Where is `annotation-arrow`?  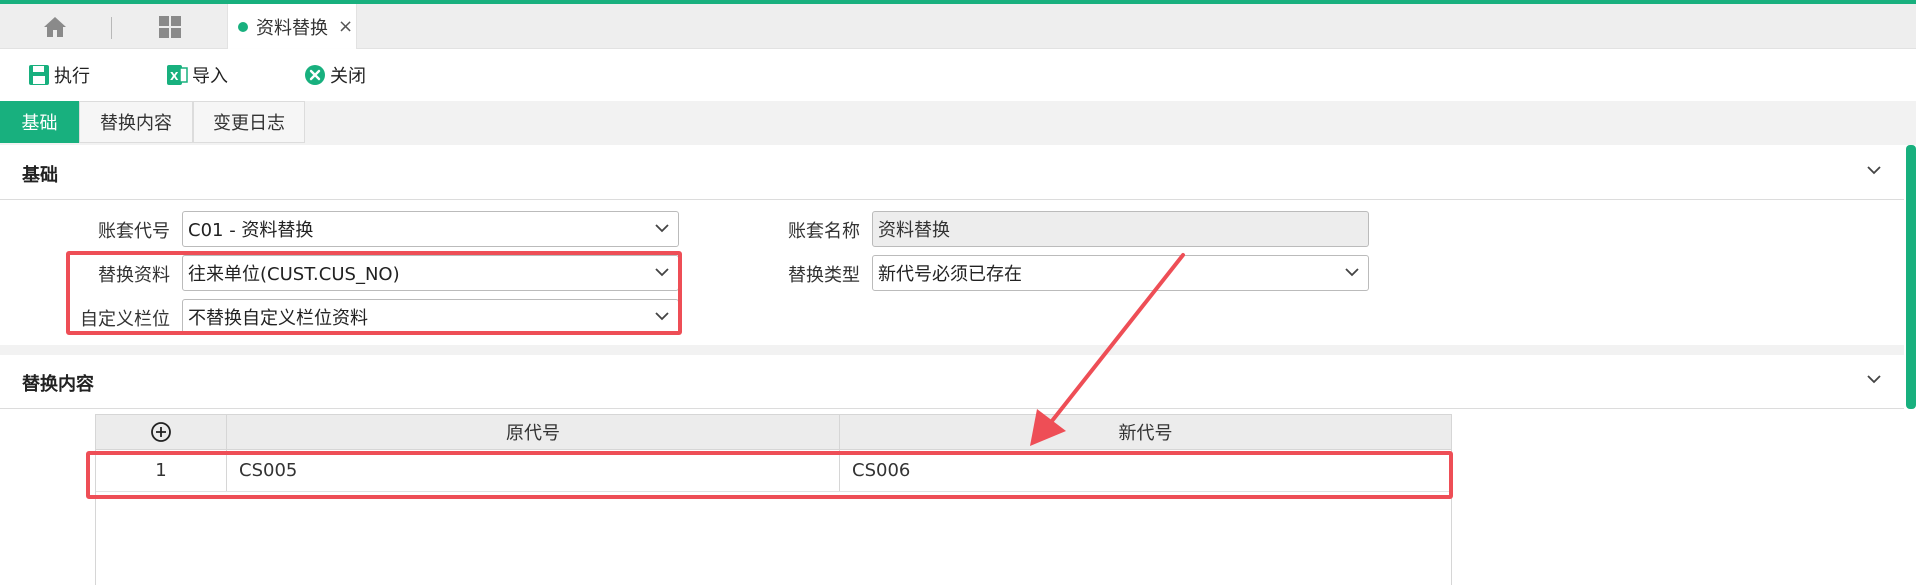 annotation-arrow is located at coordinates (1107, 349).